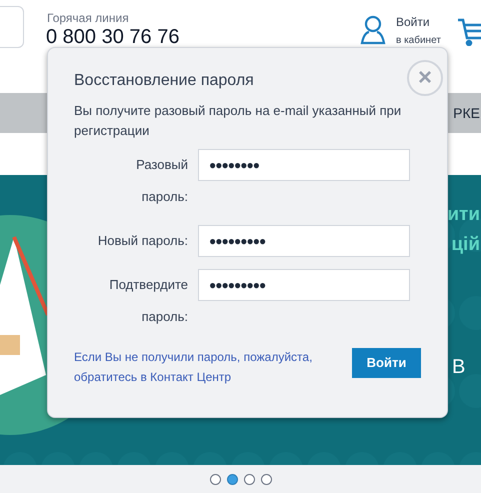 The height and width of the screenshot is (493, 481). What do you see at coordinates (463, 215) in the screenshot?
I see `banner-text: ити` at bounding box center [463, 215].